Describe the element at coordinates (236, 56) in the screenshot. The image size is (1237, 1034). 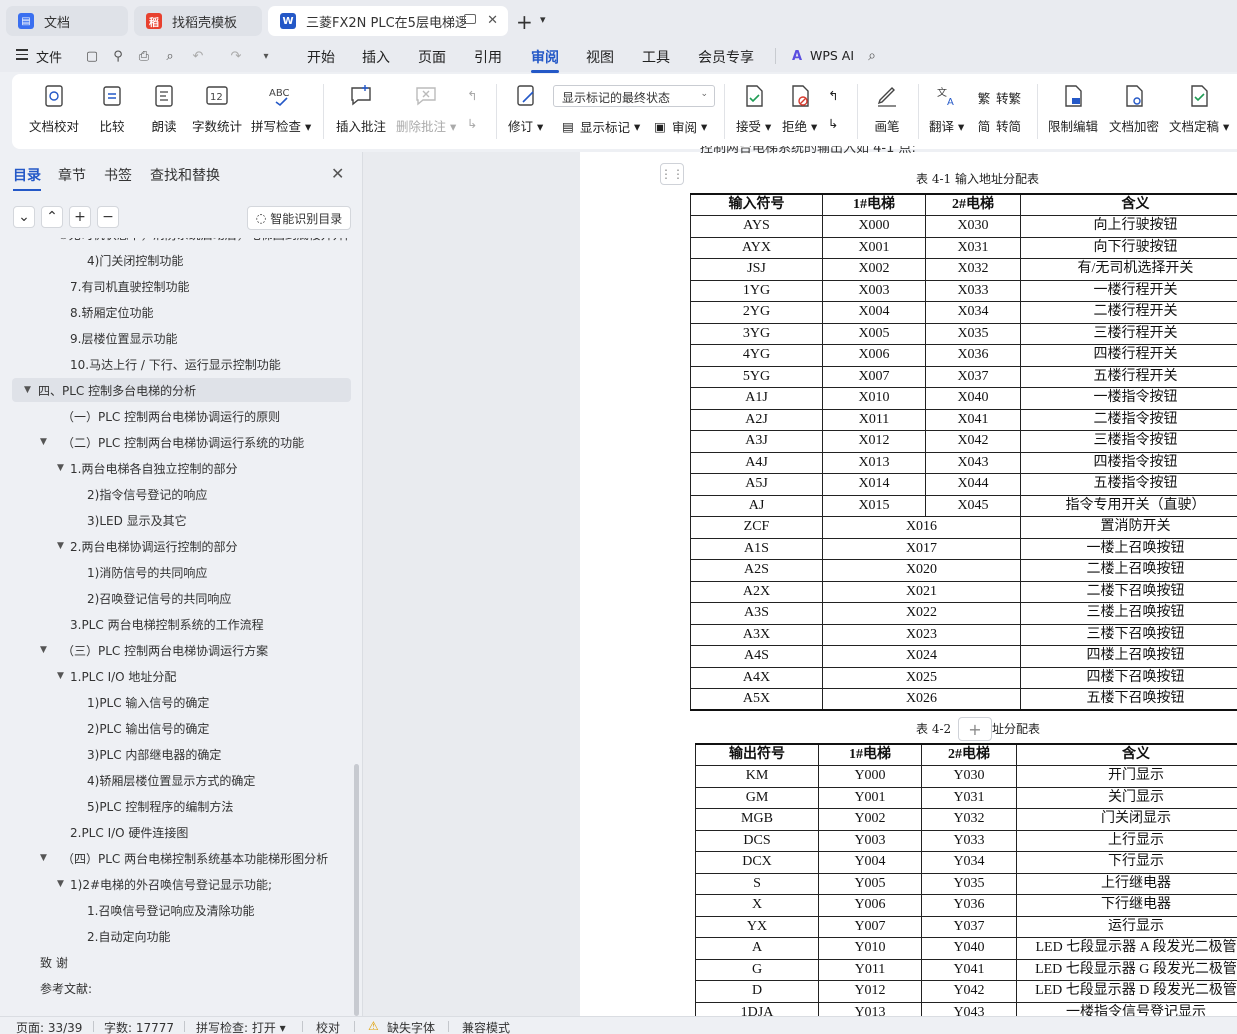
I see `redo-icon: ↷` at that location.